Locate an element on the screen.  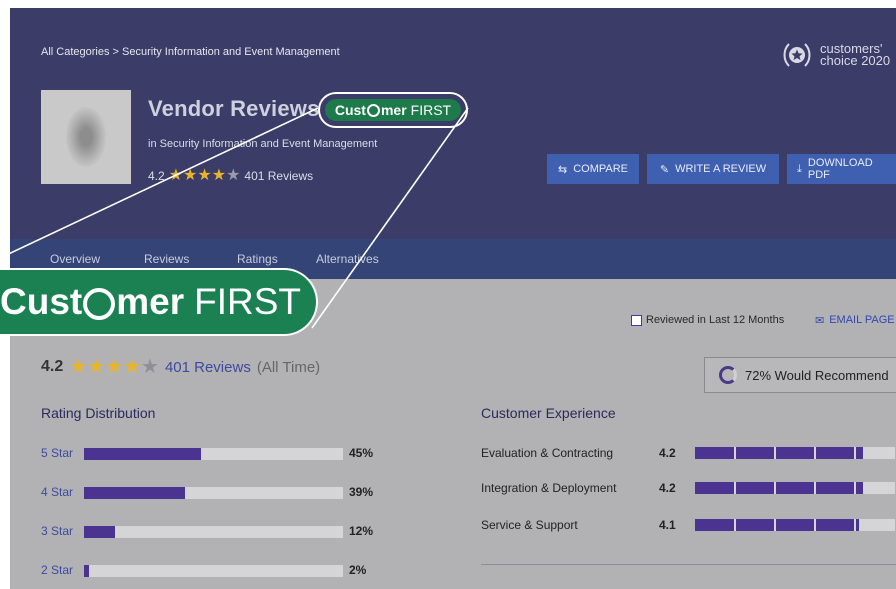
cf-small-bold: Cust is located at coordinates (350, 110).